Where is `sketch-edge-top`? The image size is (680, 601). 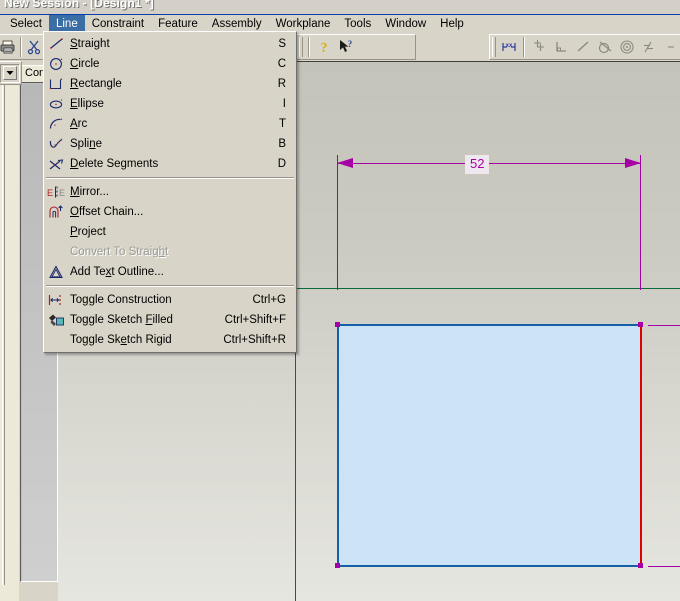
sketch-edge-top is located at coordinates (489, 325).